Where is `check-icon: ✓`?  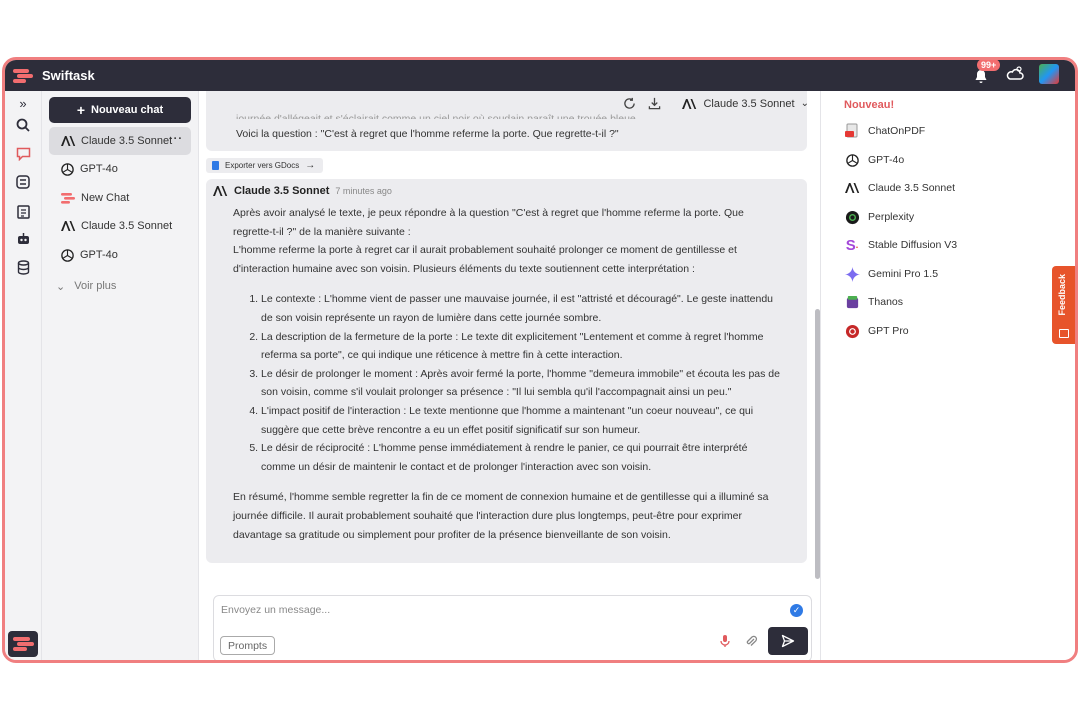 check-icon: ✓ is located at coordinates (796, 610).